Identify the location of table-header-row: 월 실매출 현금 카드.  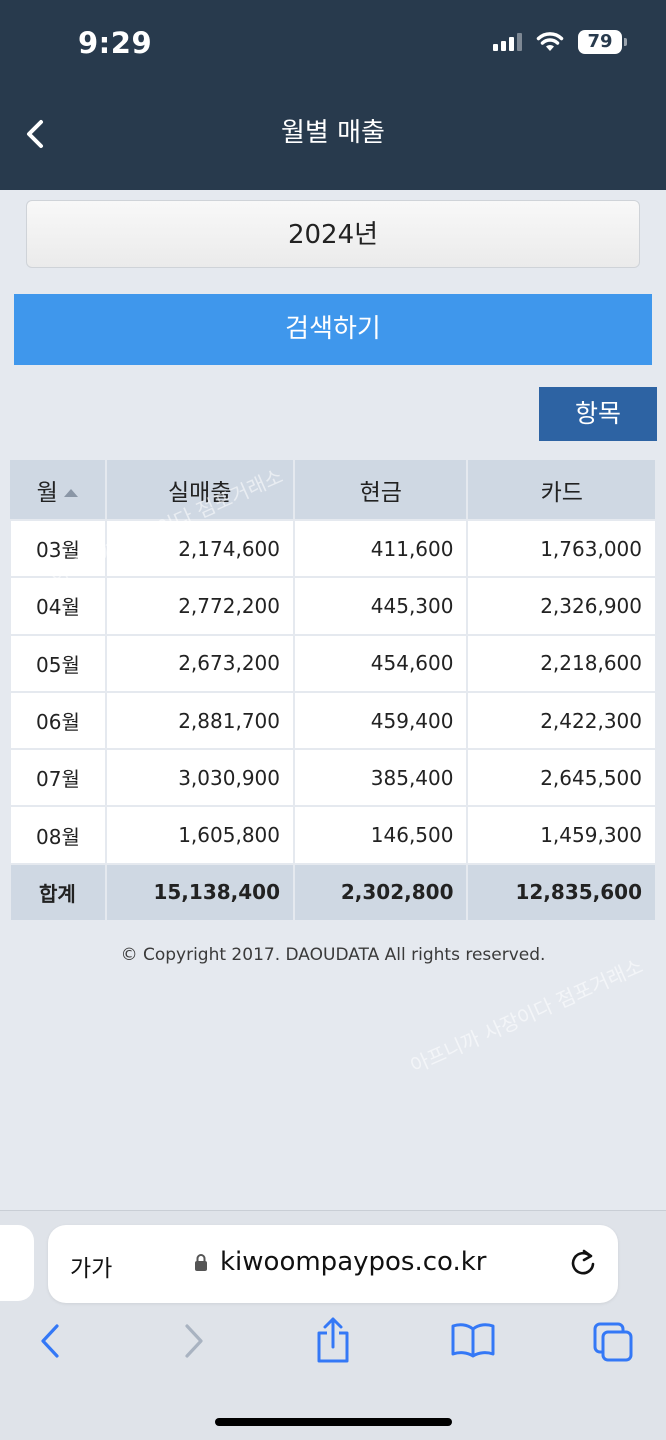
(333, 490).